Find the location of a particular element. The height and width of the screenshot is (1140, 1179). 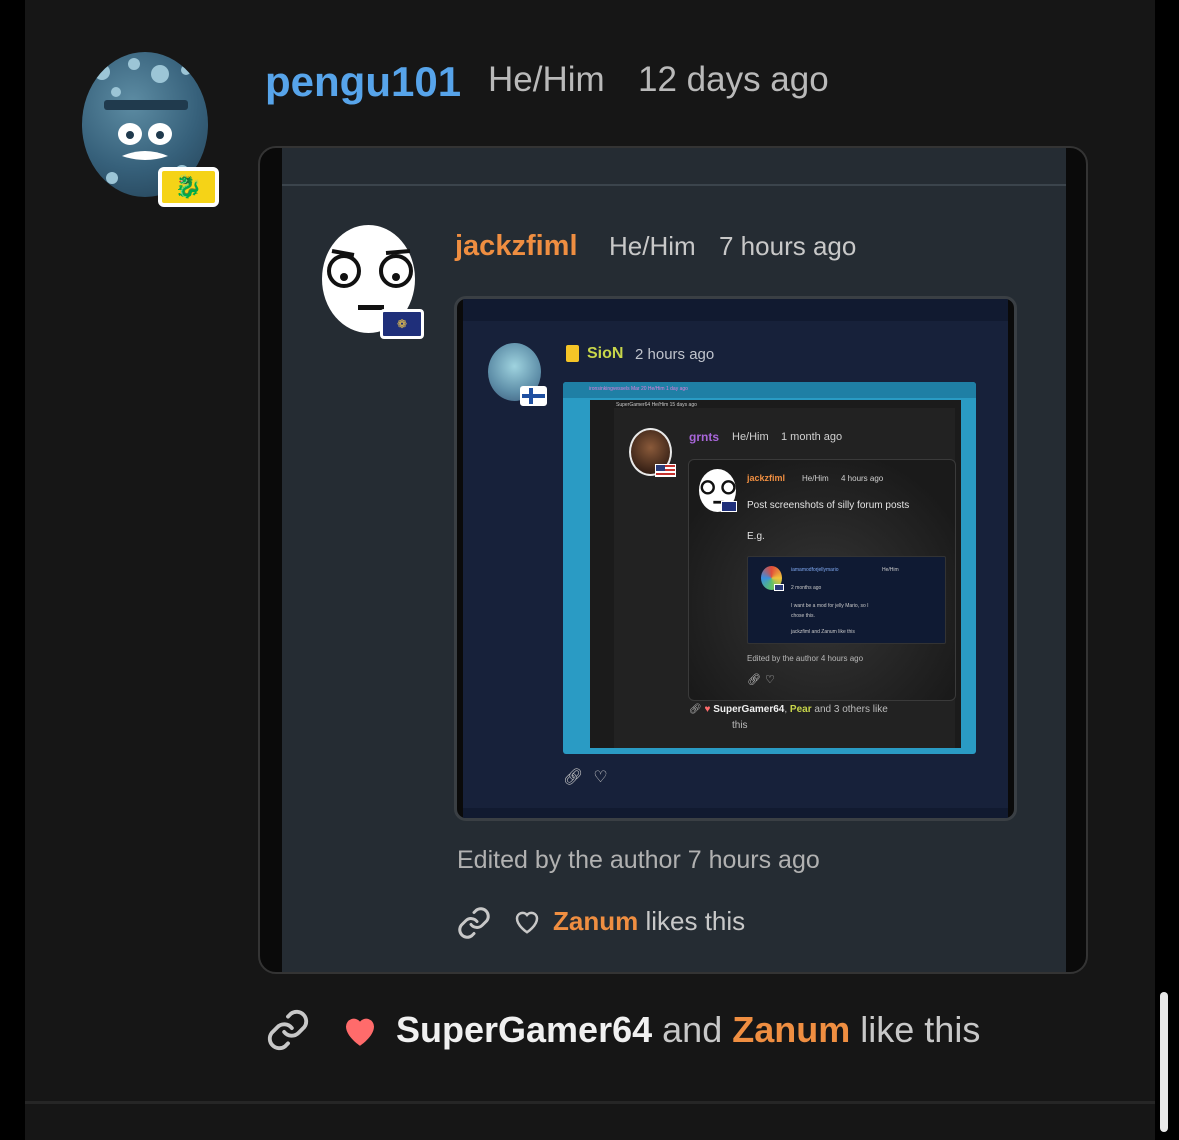

mini-pronouns: He/Him is located at coordinates (890, 570).